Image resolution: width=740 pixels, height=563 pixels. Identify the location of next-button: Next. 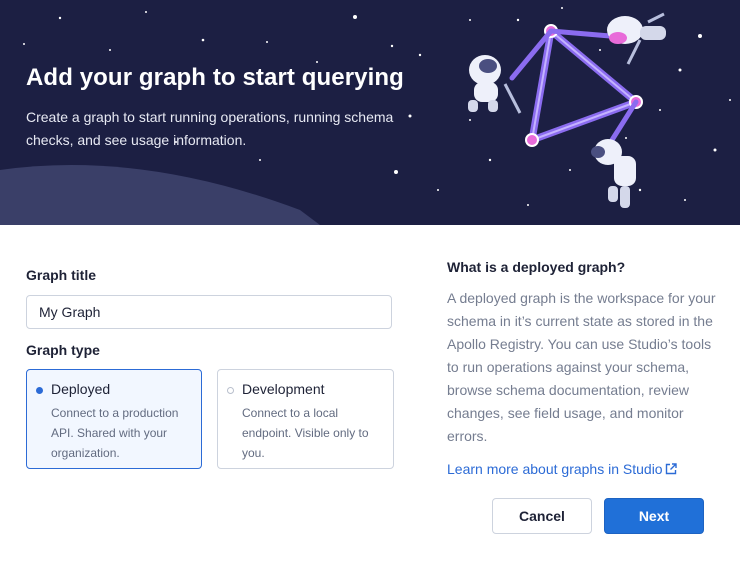
(654, 516).